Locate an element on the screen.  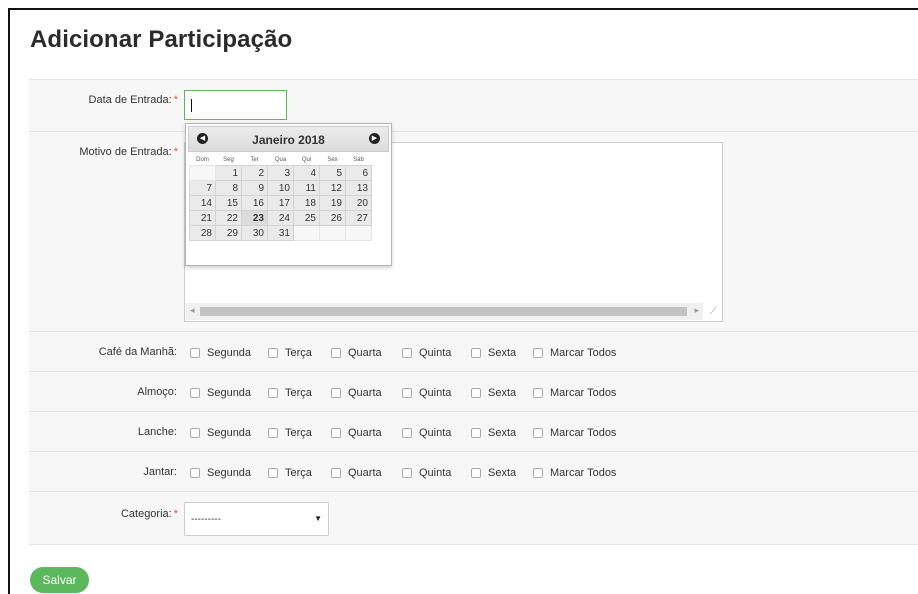
datepicker-day: 16 is located at coordinates (254, 203).